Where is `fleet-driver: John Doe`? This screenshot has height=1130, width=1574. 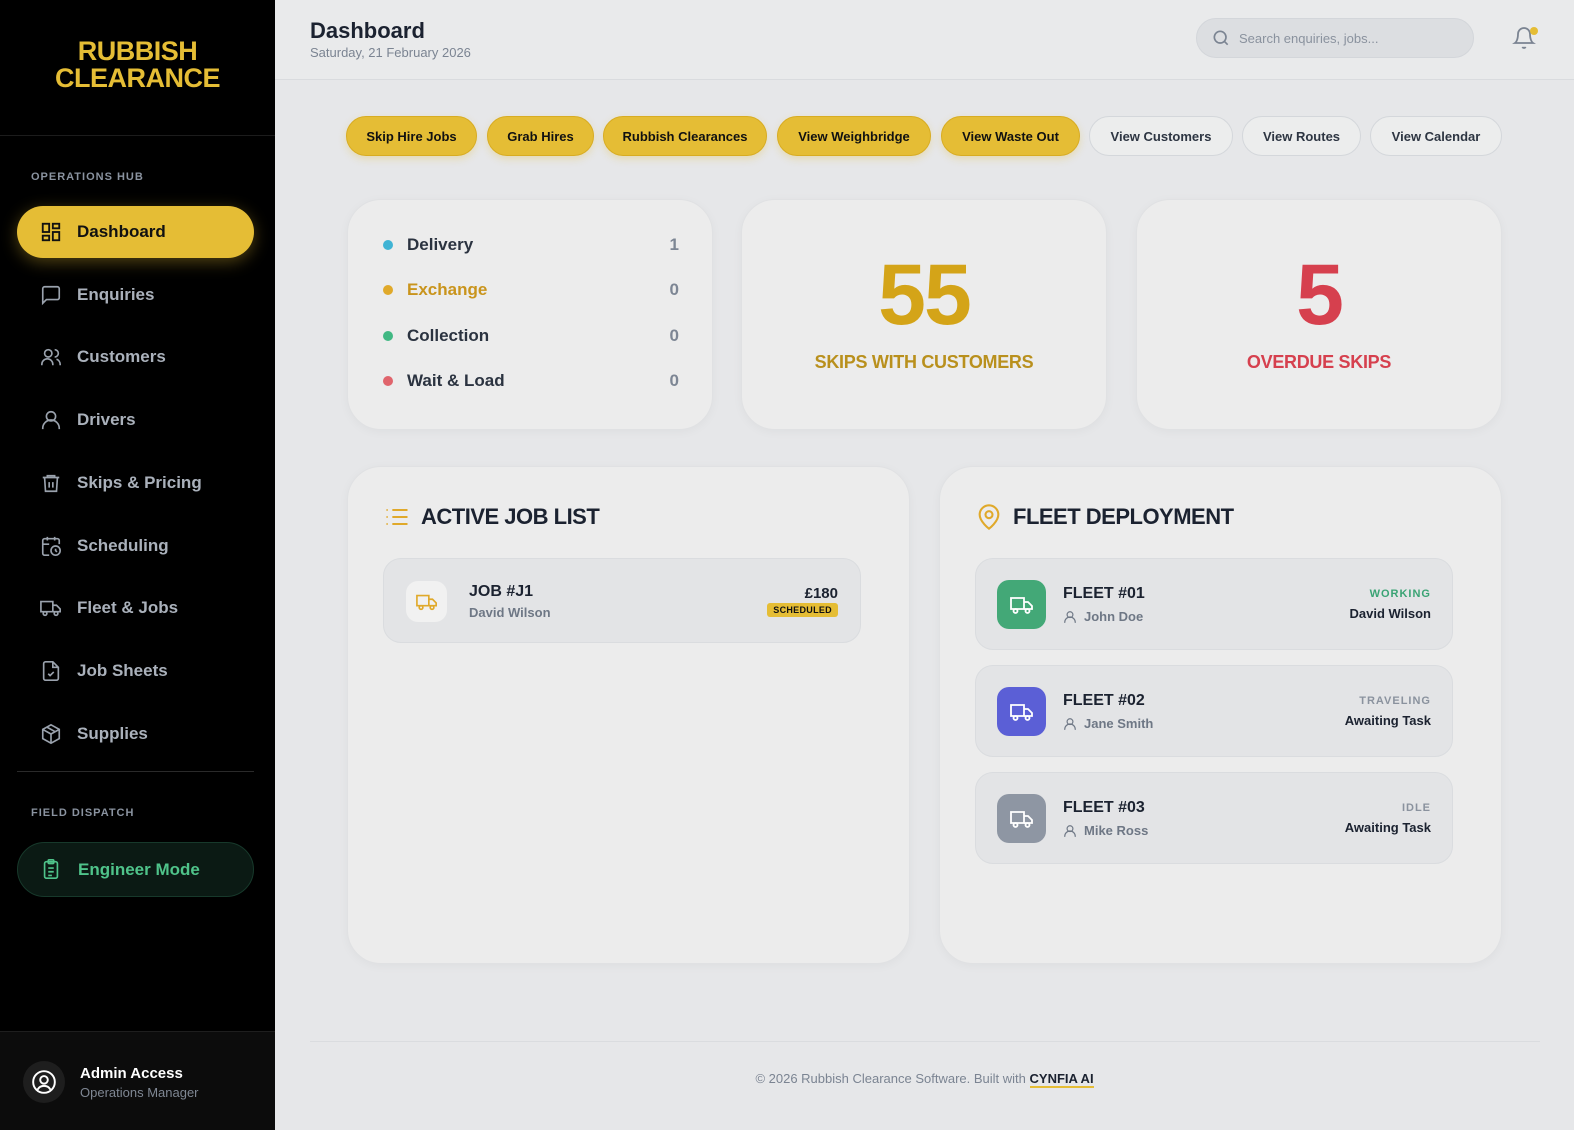 fleet-driver: John Doe is located at coordinates (1103, 616).